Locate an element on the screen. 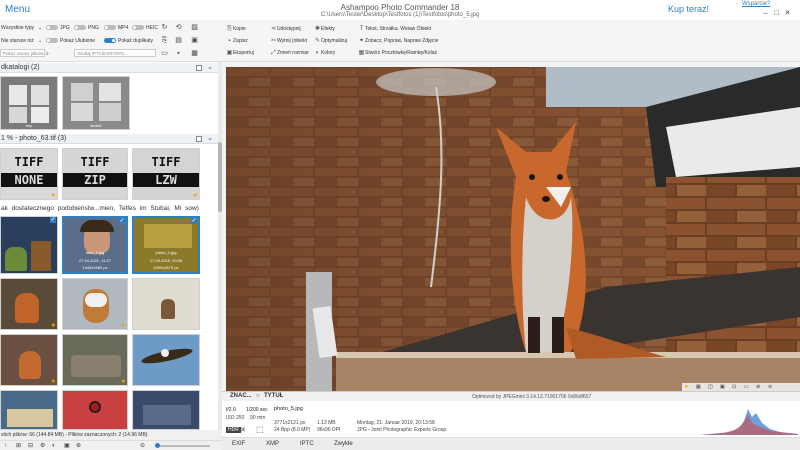  heic-label: HEIC is located at coordinates (152, 28).